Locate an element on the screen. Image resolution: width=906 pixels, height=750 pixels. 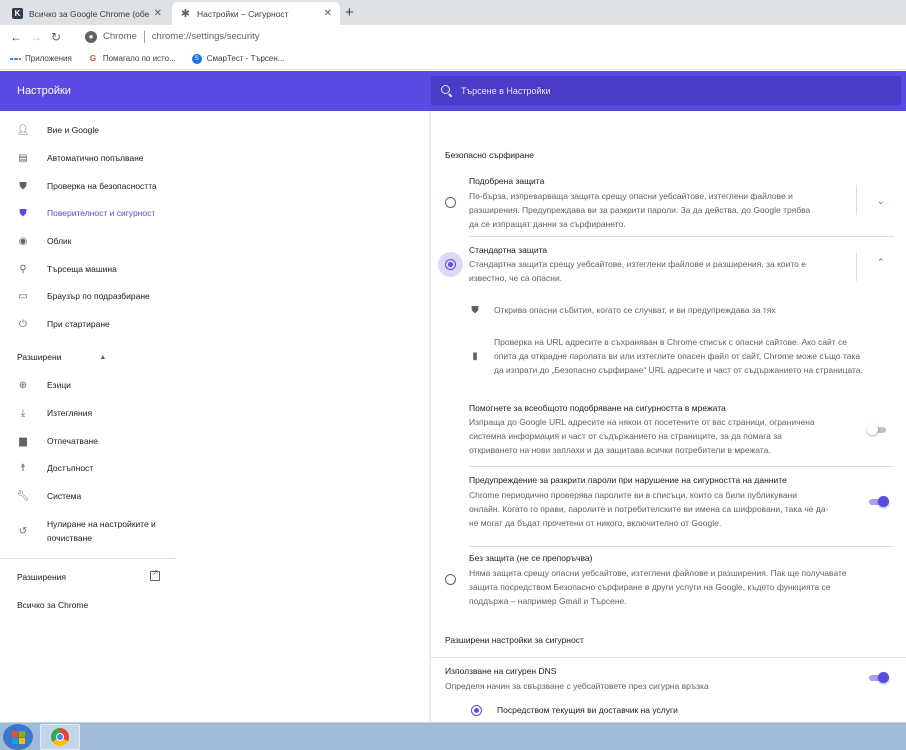
browser-icon: ▭ is located at coordinates (23, 296).